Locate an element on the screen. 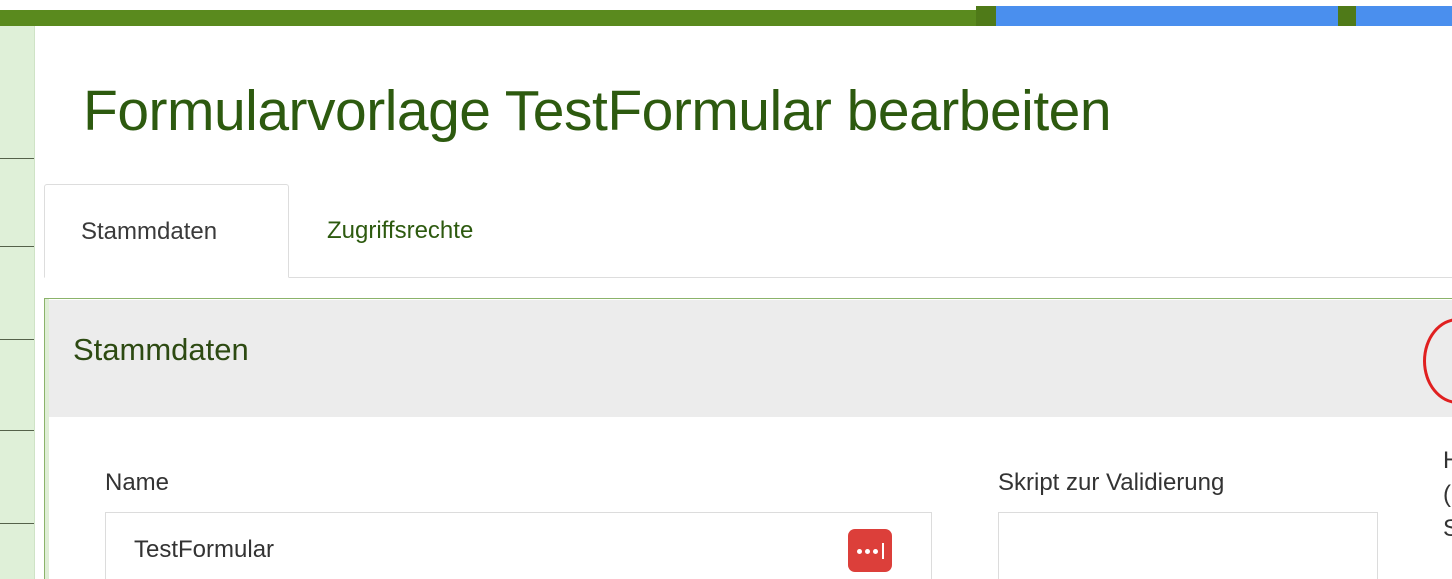  script-label: Skript zur Validierung is located at coordinates (1111, 482).